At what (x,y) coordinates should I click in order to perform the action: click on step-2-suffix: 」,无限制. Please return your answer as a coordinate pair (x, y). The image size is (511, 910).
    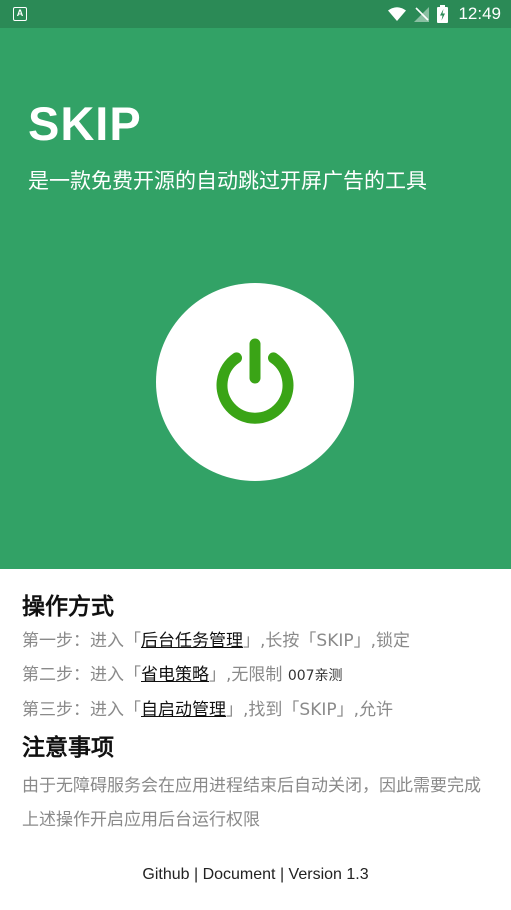
    Looking at the image, I should click on (248, 675).